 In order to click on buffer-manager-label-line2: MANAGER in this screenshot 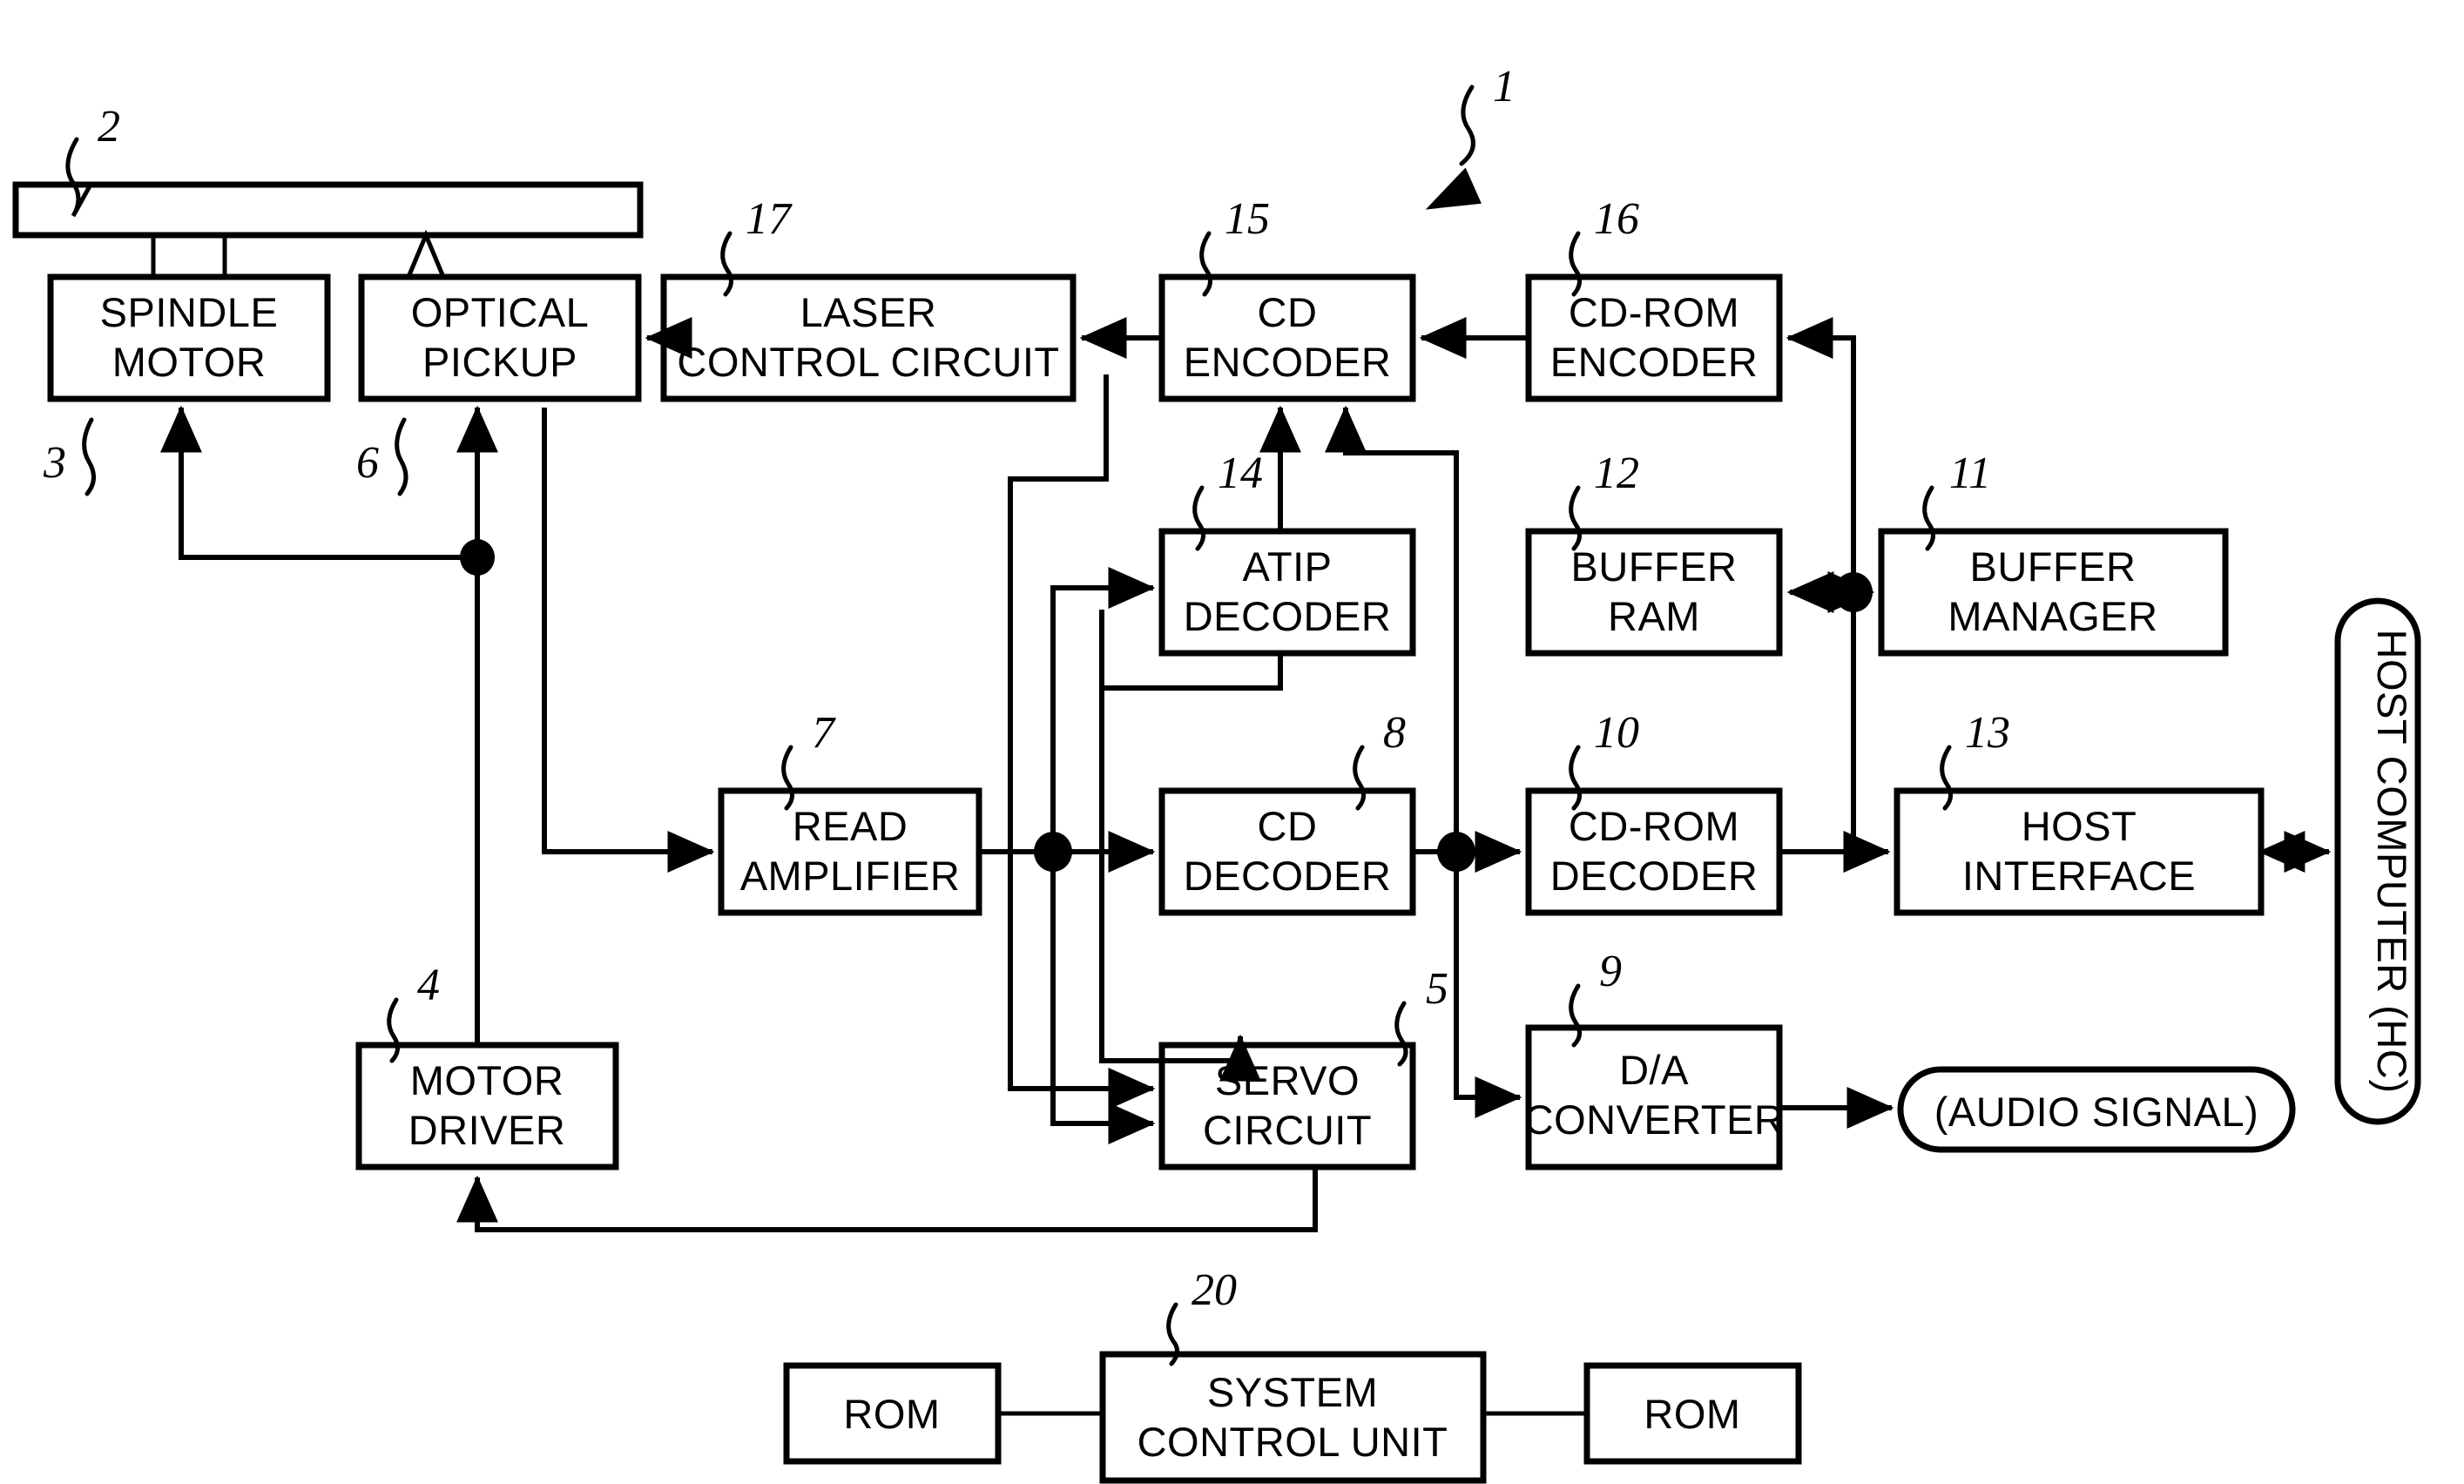, I will do `click(2052, 616)`.